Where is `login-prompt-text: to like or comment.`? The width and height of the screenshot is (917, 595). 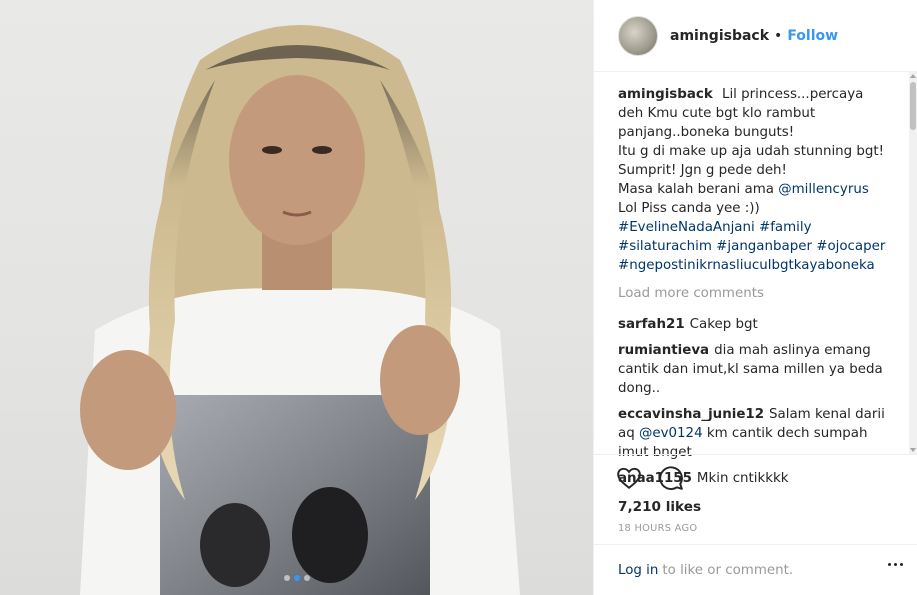
login-prompt-text: to like or comment. is located at coordinates (728, 570).